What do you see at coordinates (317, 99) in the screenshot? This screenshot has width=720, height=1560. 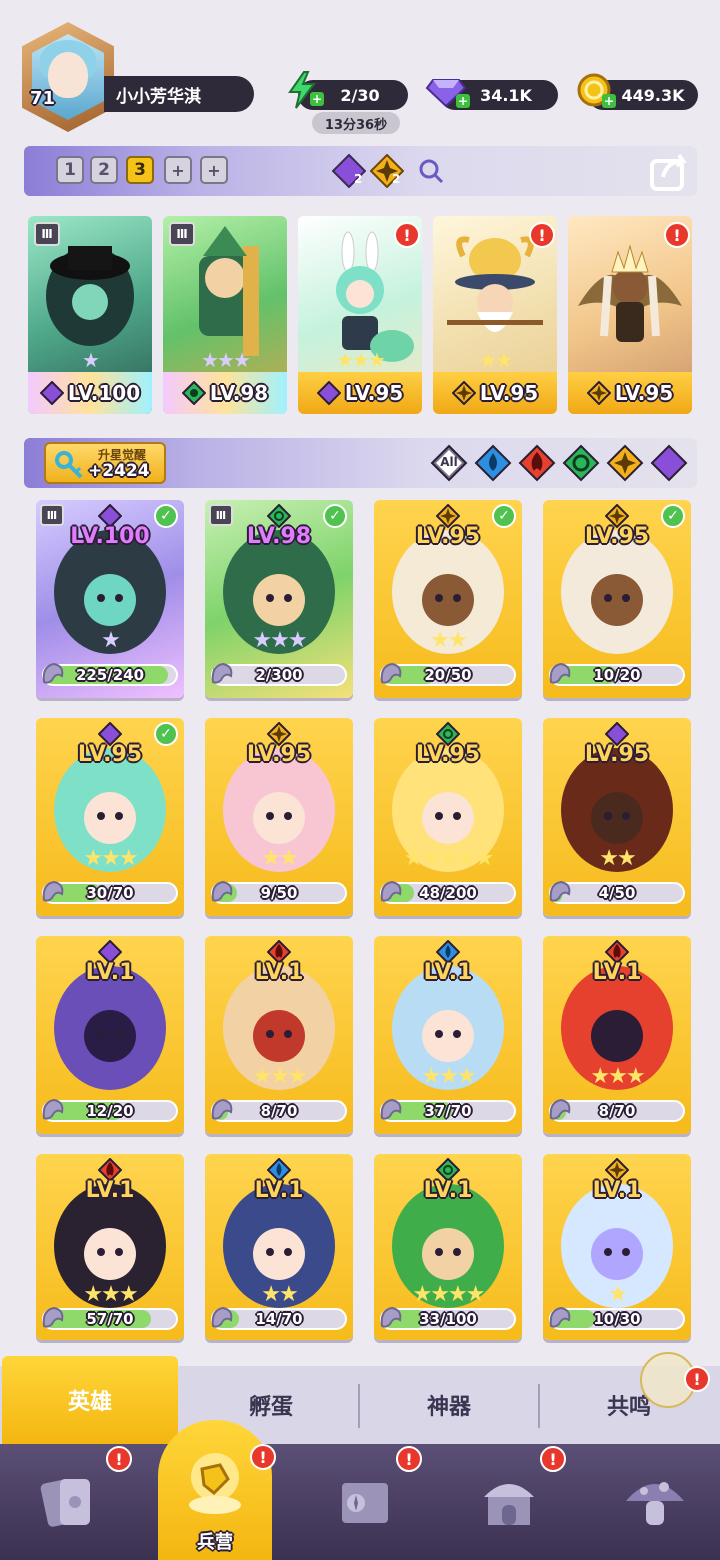 I see `energy-plus-icon: +` at bounding box center [317, 99].